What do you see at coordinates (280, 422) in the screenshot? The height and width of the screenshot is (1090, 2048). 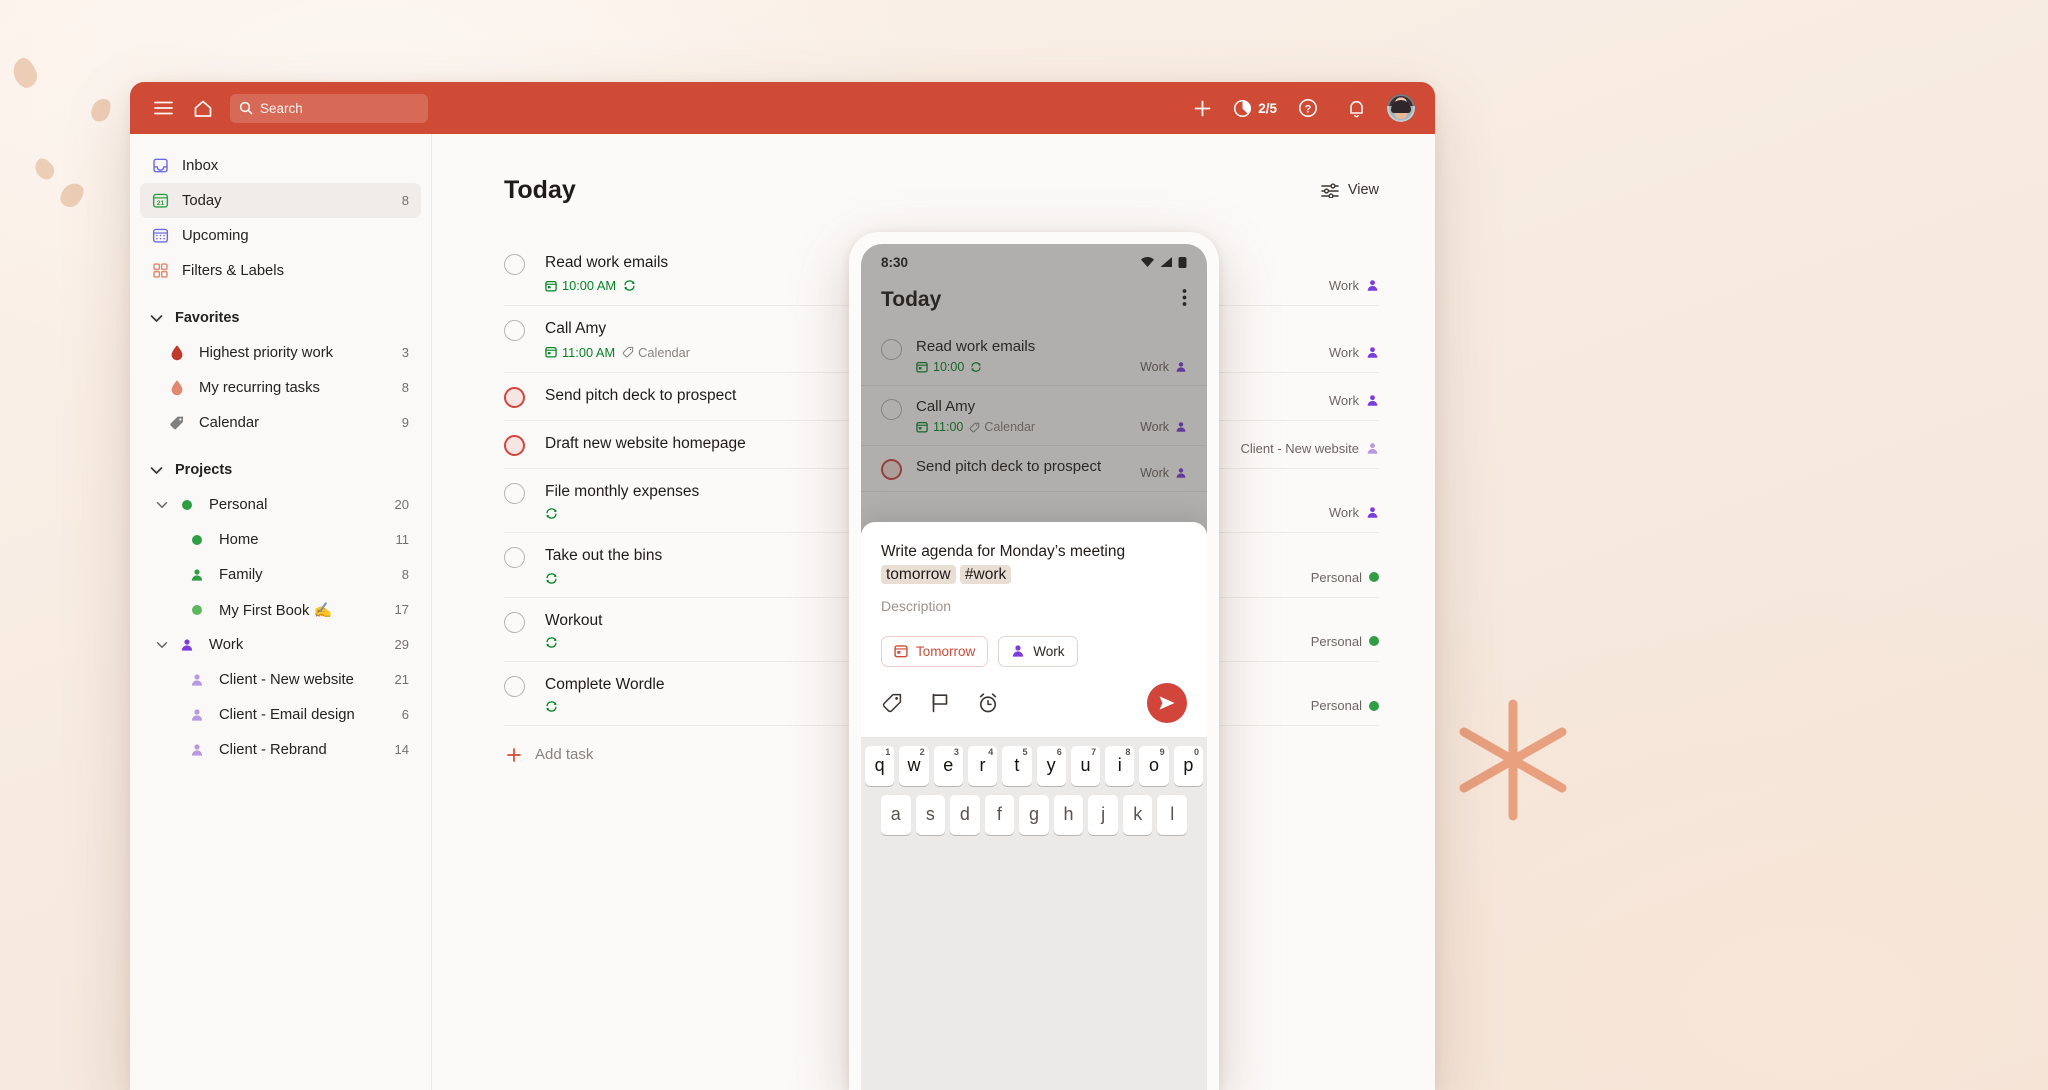 I see `sidebar-item-calendar: Calendar 9` at bounding box center [280, 422].